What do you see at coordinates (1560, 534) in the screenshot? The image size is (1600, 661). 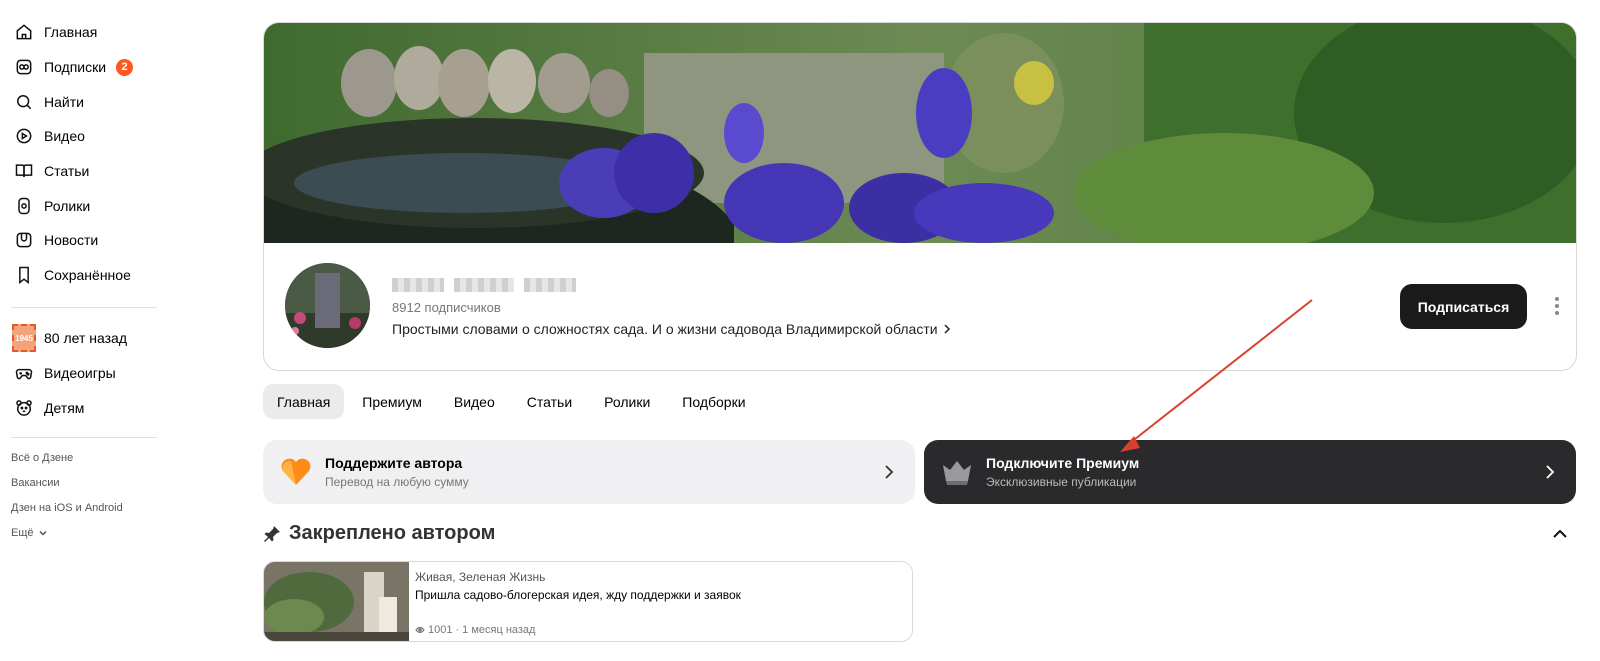 I see `chevron-up-icon` at bounding box center [1560, 534].